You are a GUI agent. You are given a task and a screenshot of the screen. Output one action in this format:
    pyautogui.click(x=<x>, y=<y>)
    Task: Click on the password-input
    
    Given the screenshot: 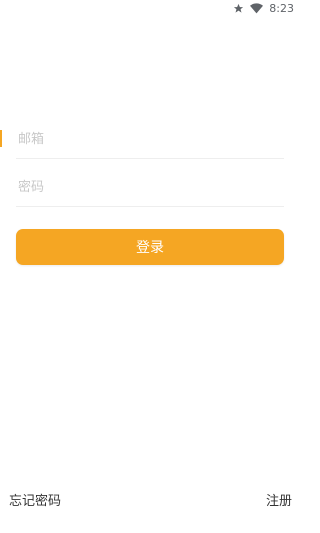 What is the action you would take?
    pyautogui.click(x=151, y=187)
    